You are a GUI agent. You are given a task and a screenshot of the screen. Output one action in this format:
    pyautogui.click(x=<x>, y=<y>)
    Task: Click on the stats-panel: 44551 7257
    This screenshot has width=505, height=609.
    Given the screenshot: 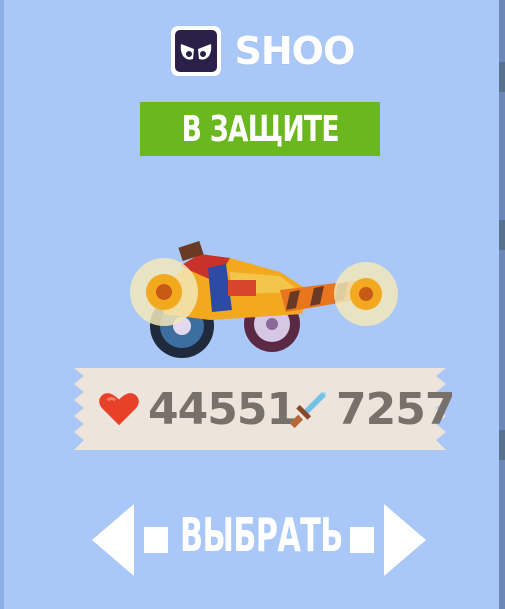 What is the action you would take?
    pyautogui.click(x=264, y=409)
    